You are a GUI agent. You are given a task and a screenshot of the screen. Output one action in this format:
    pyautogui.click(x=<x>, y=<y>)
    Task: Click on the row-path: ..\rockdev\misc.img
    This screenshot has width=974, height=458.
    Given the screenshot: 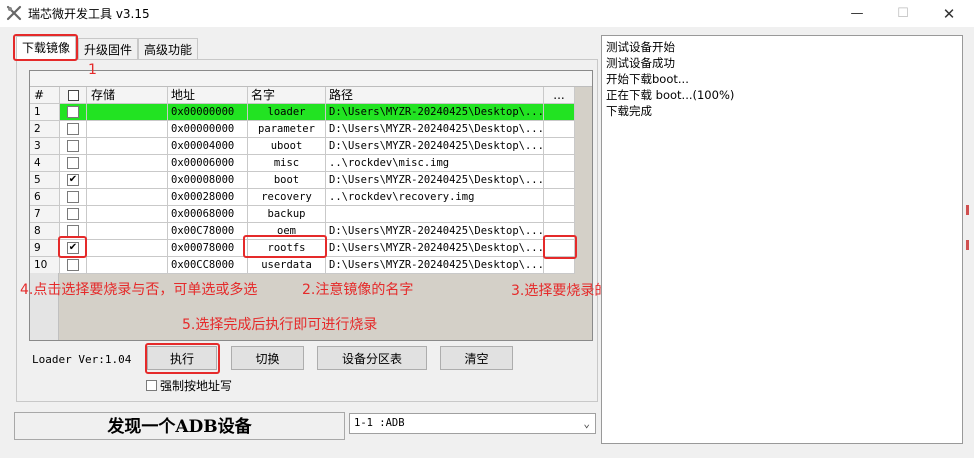 What is the action you would take?
    pyautogui.click(x=435, y=163)
    